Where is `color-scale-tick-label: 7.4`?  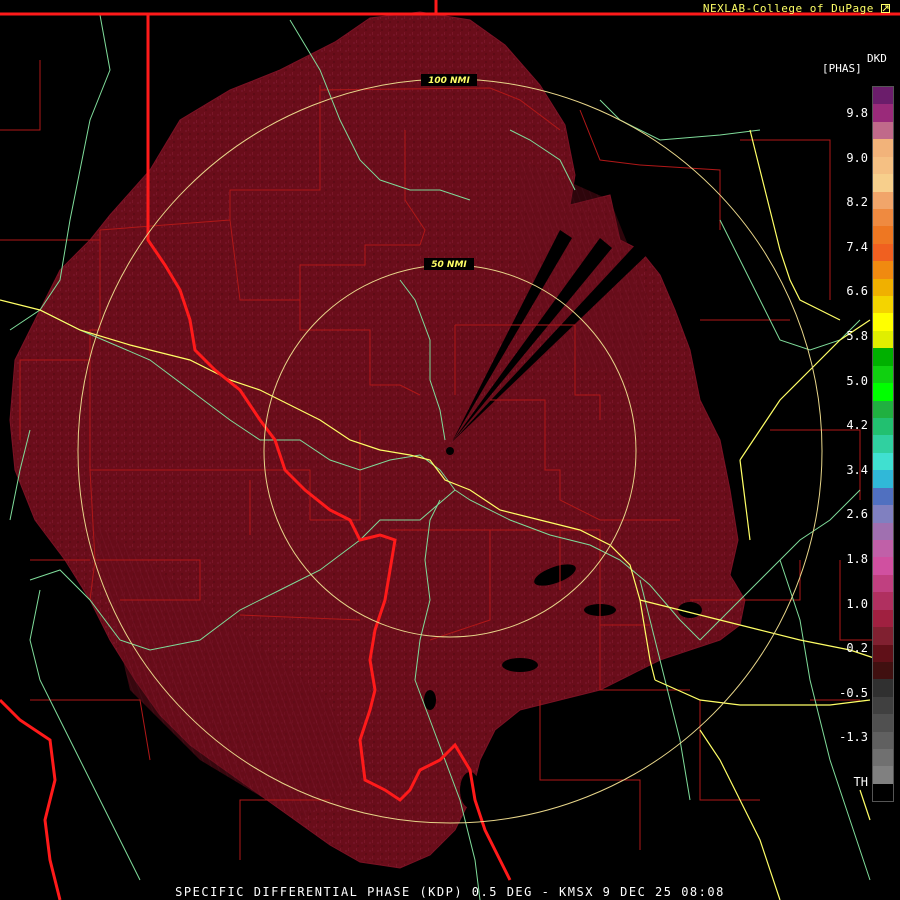 color-scale-tick-label: 7.4 is located at coordinates (857, 246).